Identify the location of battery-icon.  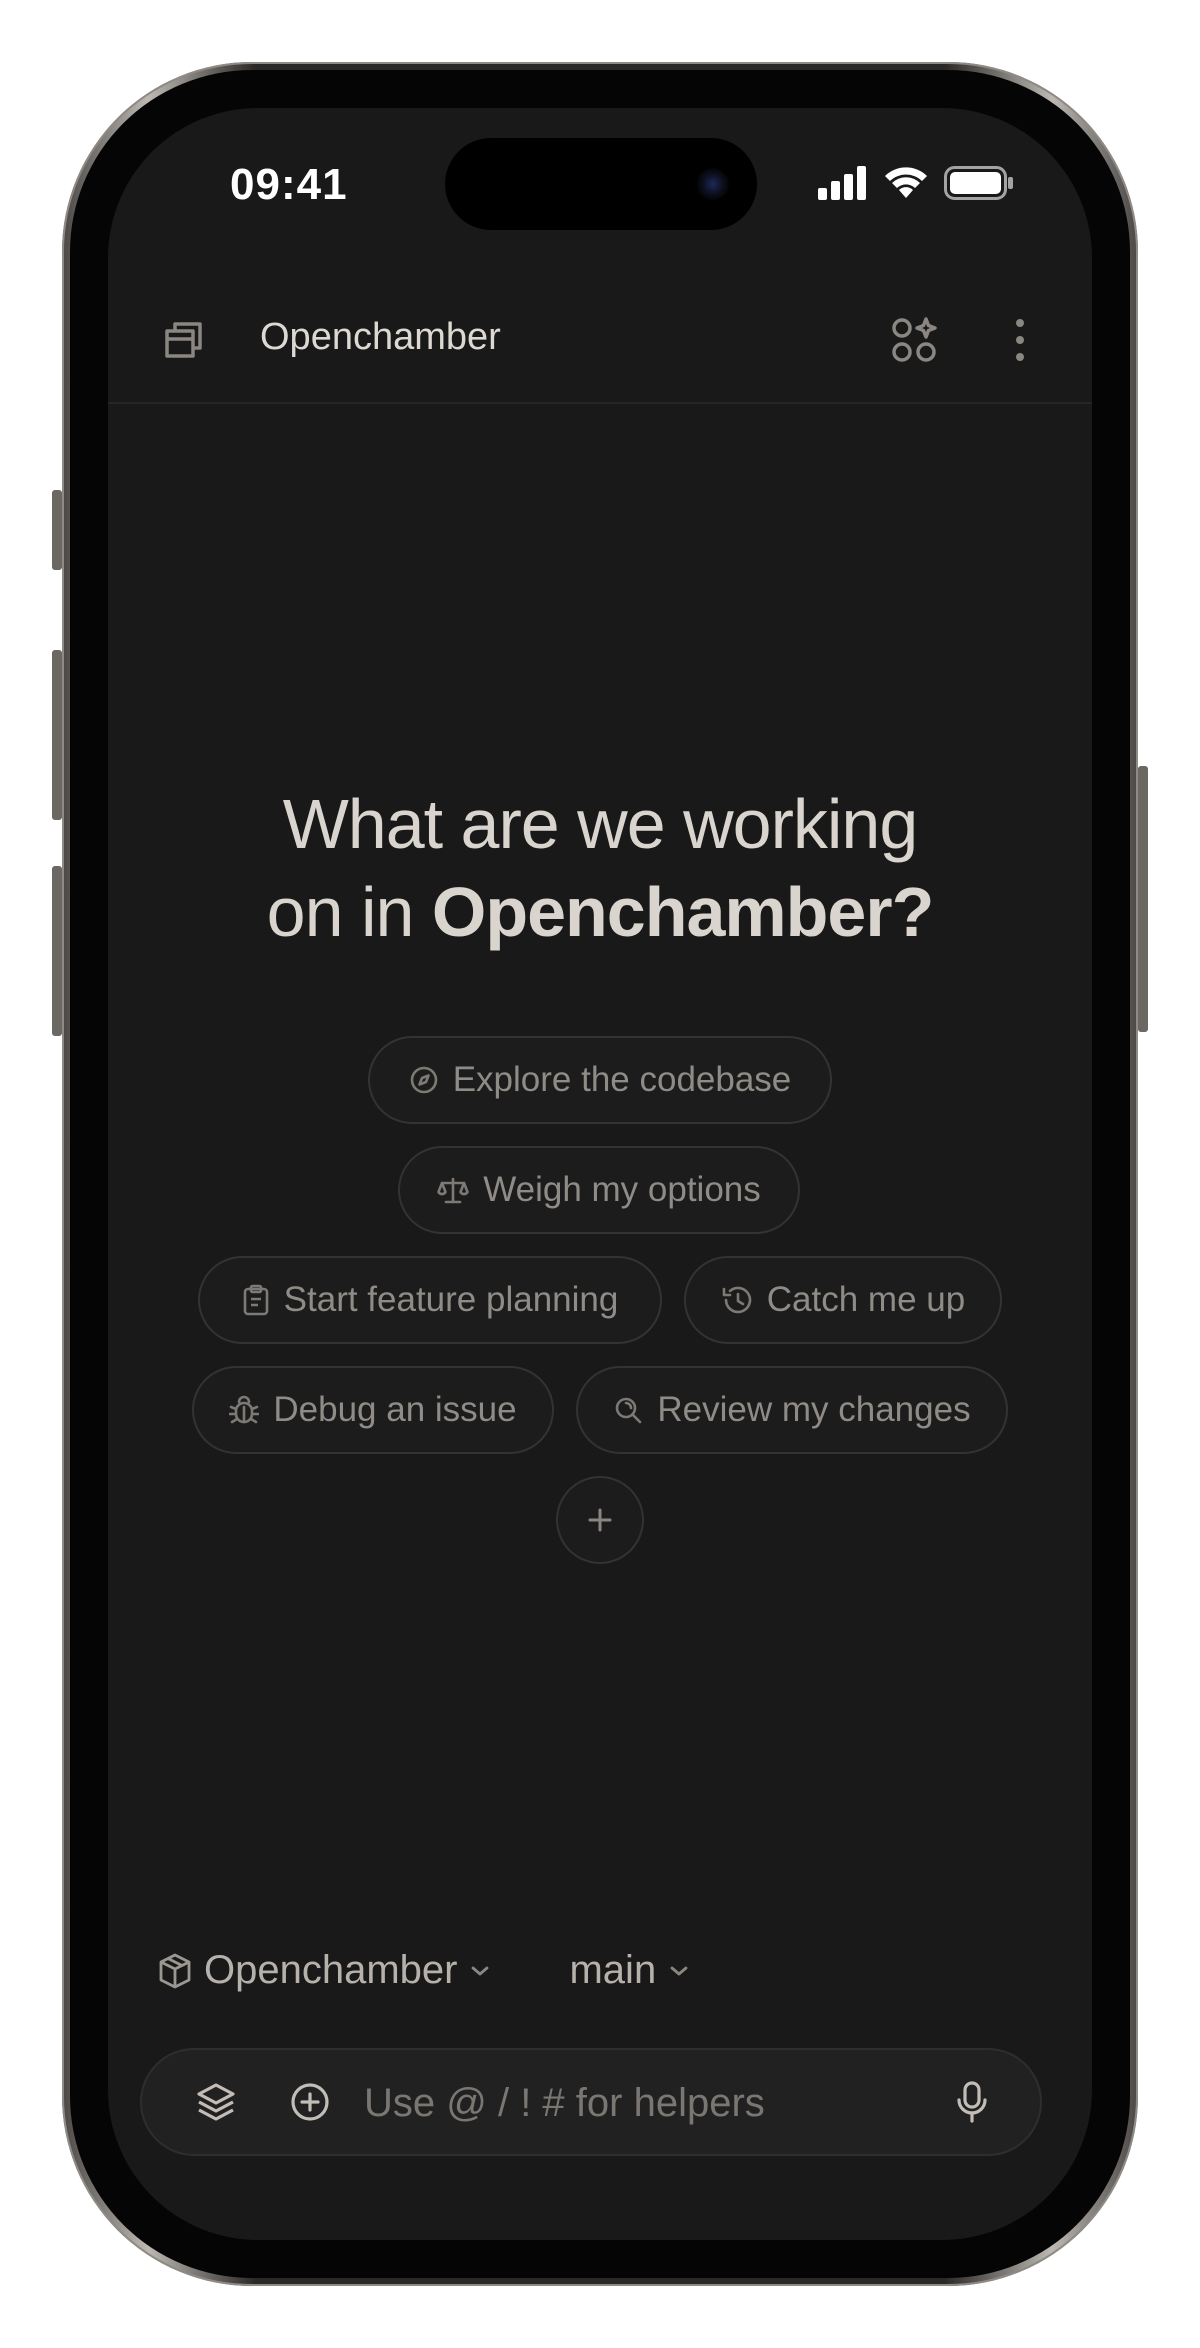
(978, 183).